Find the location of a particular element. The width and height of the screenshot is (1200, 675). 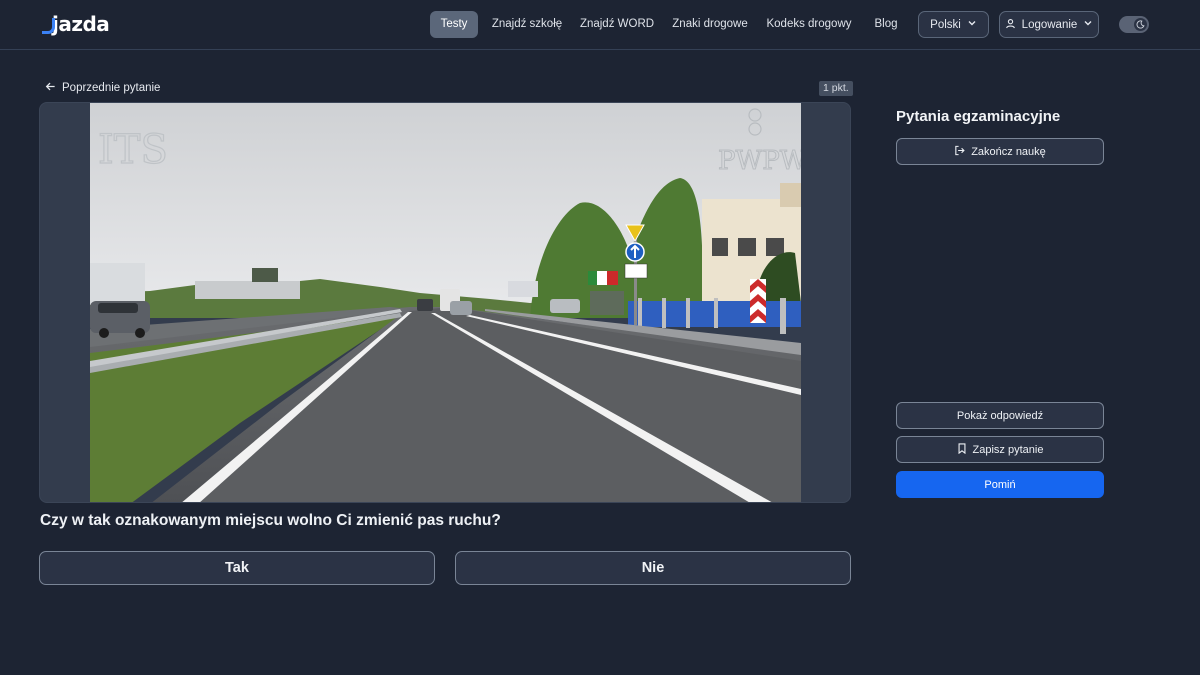

logo-text: jazda is located at coordinates (81, 24).